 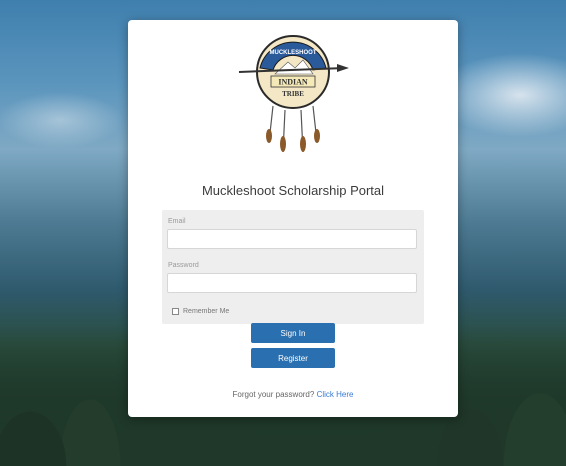 I want to click on remember-me-label: Remember Me, so click(x=206, y=311).